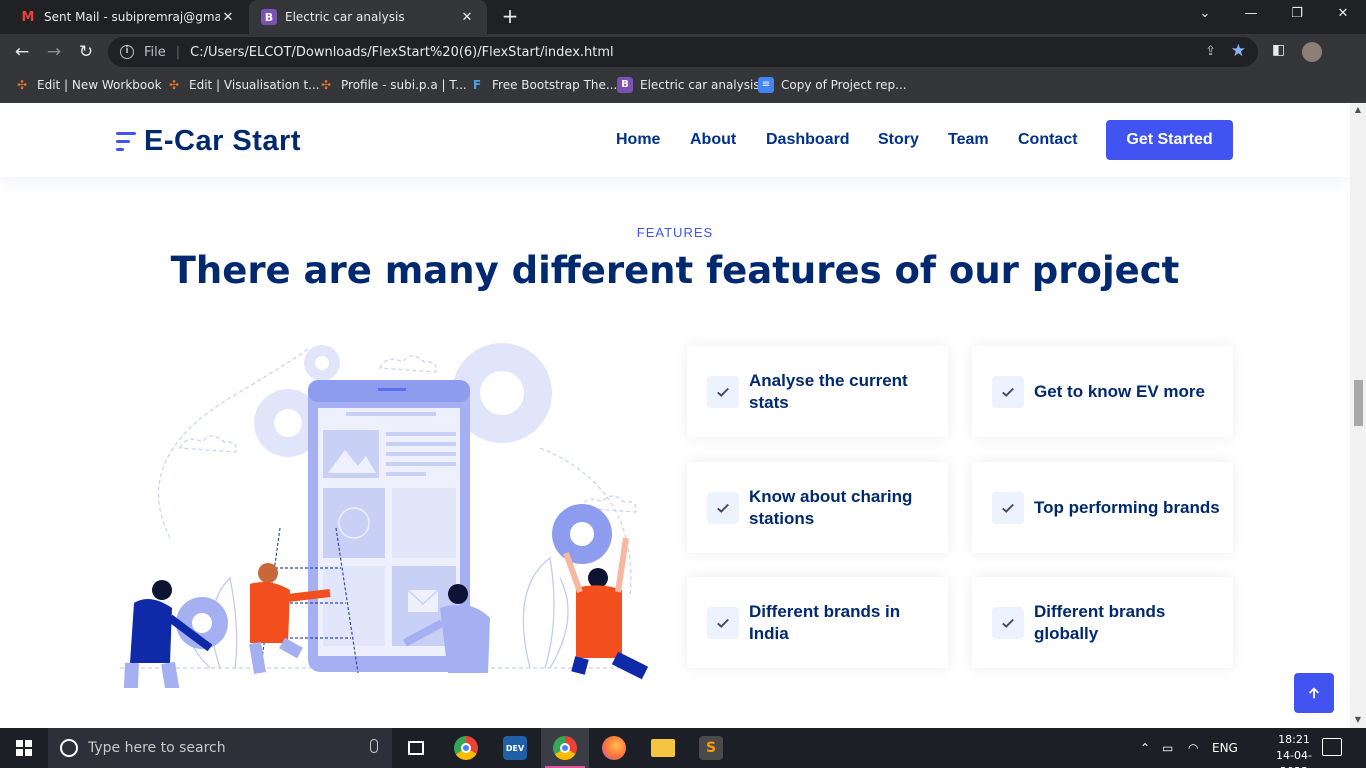 This screenshot has width=1366, height=768. What do you see at coordinates (663, 748) in the screenshot?
I see `file-explorer-icon` at bounding box center [663, 748].